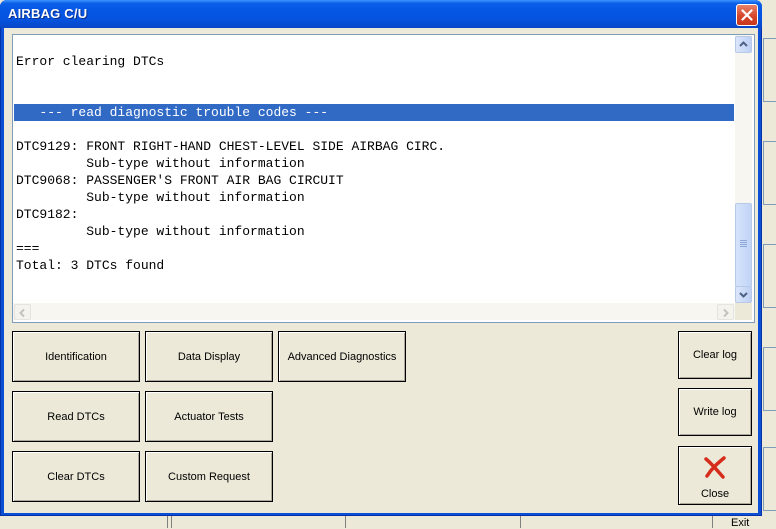 The width and height of the screenshot is (776, 529). I want to click on scroll-thumb, so click(743, 245).